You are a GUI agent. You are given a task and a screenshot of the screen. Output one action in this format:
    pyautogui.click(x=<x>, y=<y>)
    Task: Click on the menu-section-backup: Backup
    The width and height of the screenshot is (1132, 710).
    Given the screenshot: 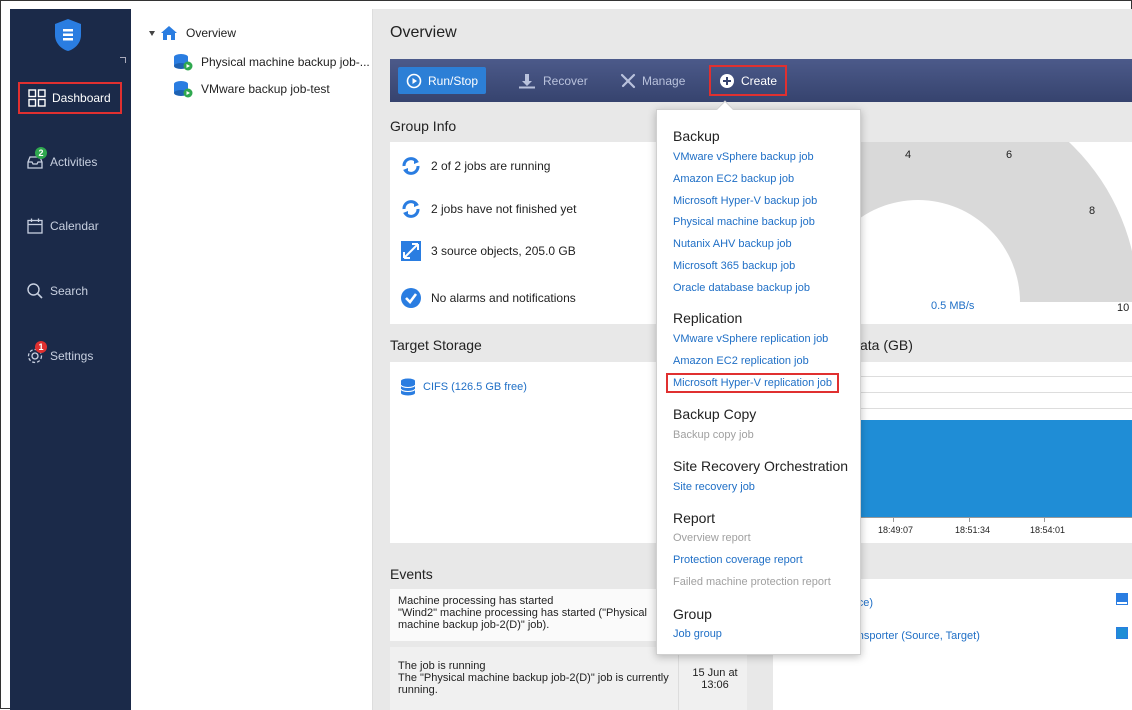 What is the action you would take?
    pyautogui.click(x=696, y=136)
    